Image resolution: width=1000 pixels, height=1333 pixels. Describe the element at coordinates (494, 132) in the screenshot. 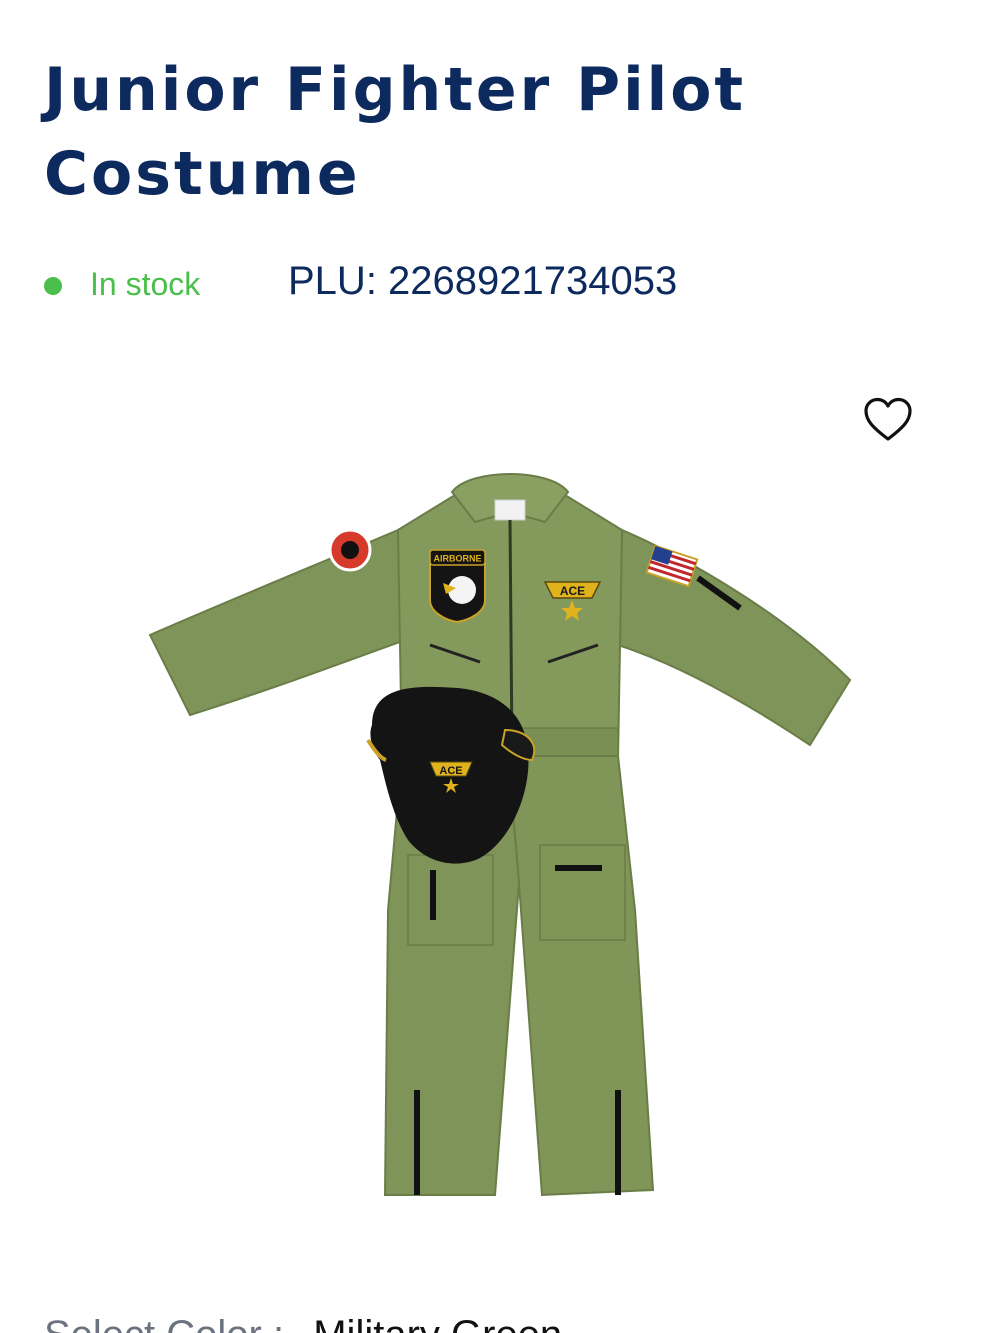

I see `product-title: Junior Fighter Pilot Costume` at that location.